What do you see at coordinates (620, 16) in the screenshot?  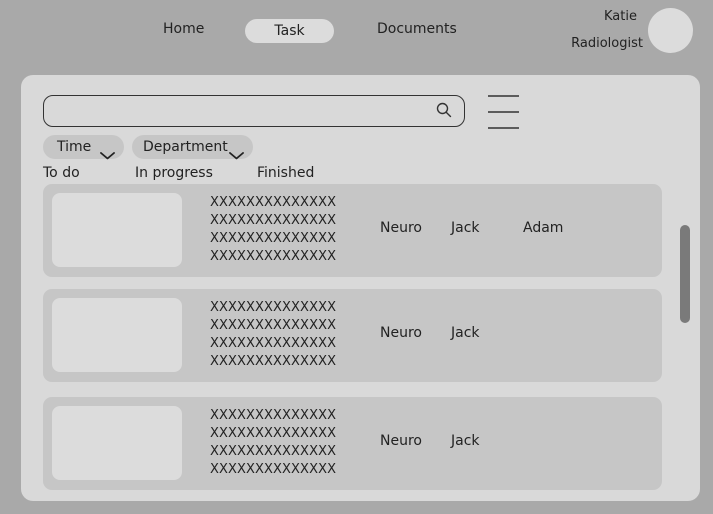 I see `user-name: Katie` at bounding box center [620, 16].